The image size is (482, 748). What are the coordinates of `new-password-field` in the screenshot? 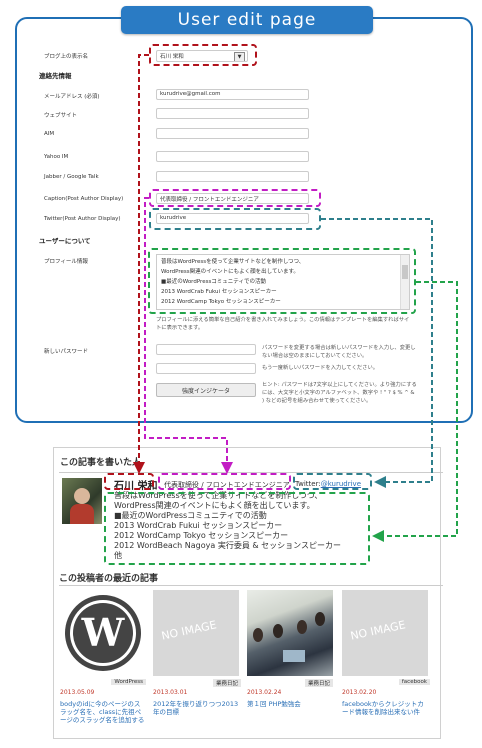 It's located at (206, 349).